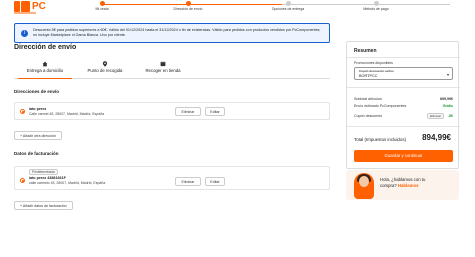 The height and width of the screenshot is (257, 475). What do you see at coordinates (25, 13) in the screenshot?
I see `logo-tagline` at bounding box center [25, 13].